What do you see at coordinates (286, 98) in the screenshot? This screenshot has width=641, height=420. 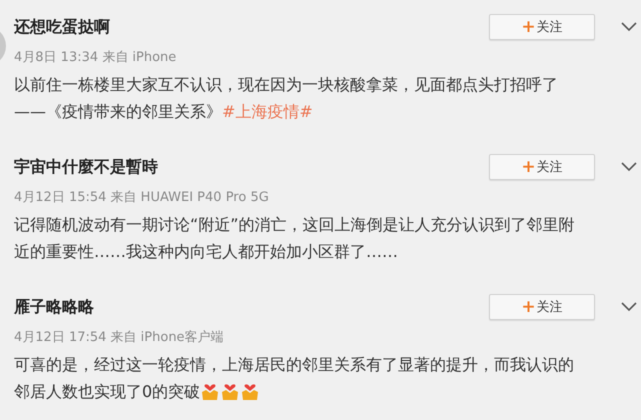 I see `post-text: 以前住一栋楼里大家互不认识，现在因为一块核酸拿菜，见面都点头打招呼了 ——《疫情带来的邻里关系》#上海疫情#` at bounding box center [286, 98].